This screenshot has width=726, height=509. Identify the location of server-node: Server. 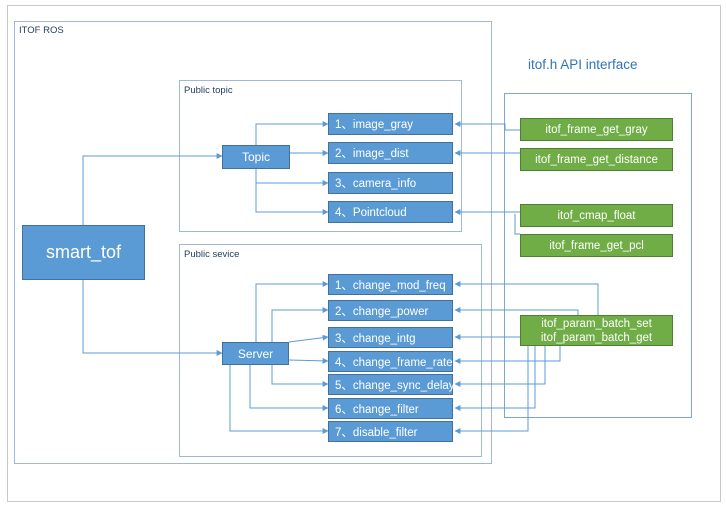
(255, 353).